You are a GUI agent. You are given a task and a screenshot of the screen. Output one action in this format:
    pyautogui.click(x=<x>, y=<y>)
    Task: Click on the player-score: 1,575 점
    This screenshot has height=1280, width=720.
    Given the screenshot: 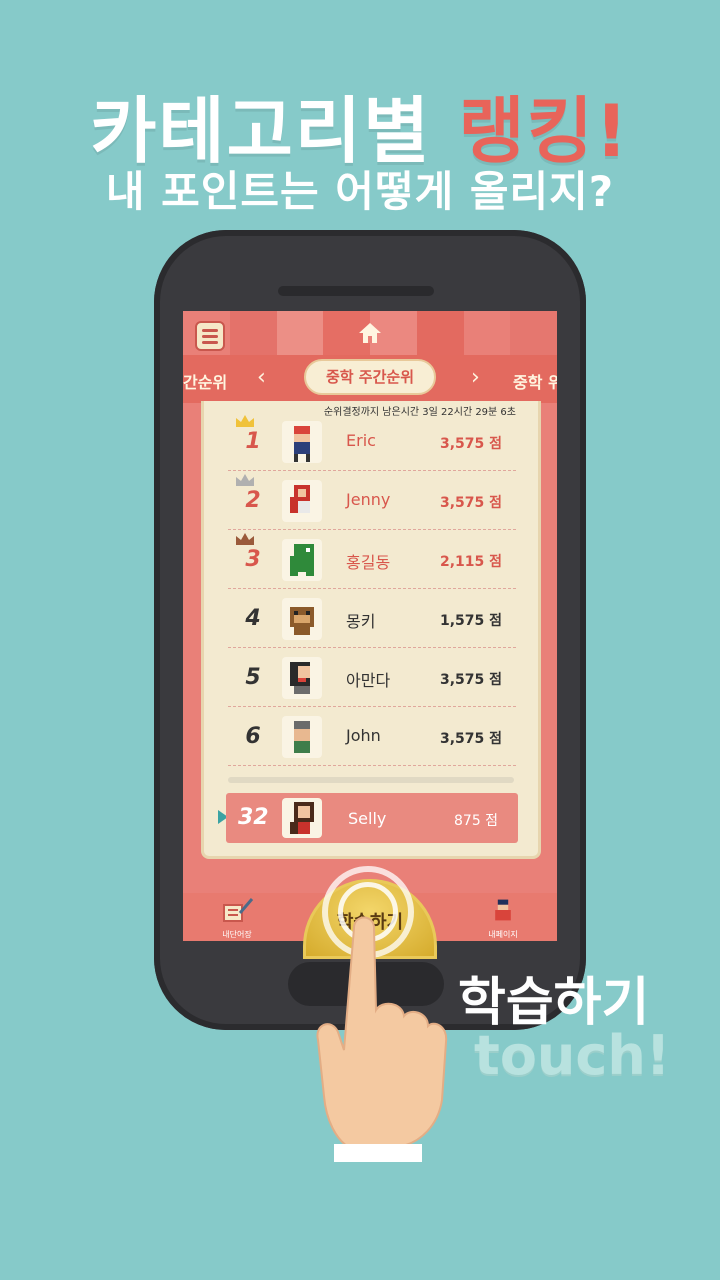 What is the action you would take?
    pyautogui.click(x=471, y=621)
    